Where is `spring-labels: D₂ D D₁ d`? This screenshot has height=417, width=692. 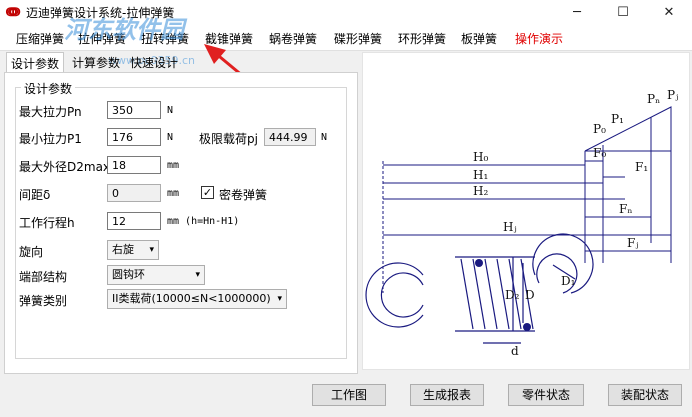
spring-labels: D₂ D D₁ d is located at coordinates (540, 316).